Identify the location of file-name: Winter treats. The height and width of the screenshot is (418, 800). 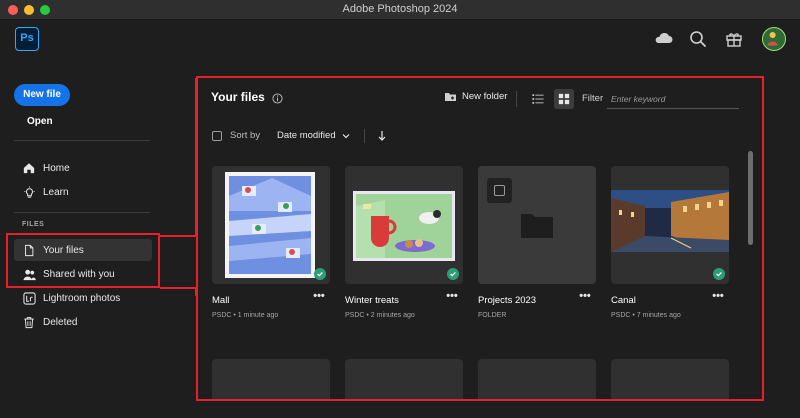
(372, 300).